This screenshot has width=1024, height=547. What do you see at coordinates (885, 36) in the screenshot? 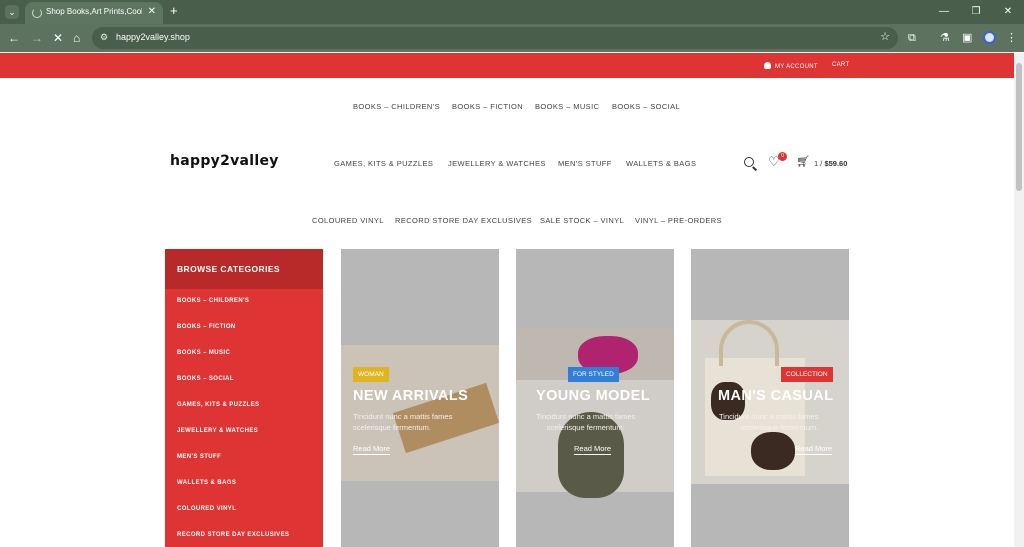
I see `bookmark-star-icon: ☆` at bounding box center [885, 36].